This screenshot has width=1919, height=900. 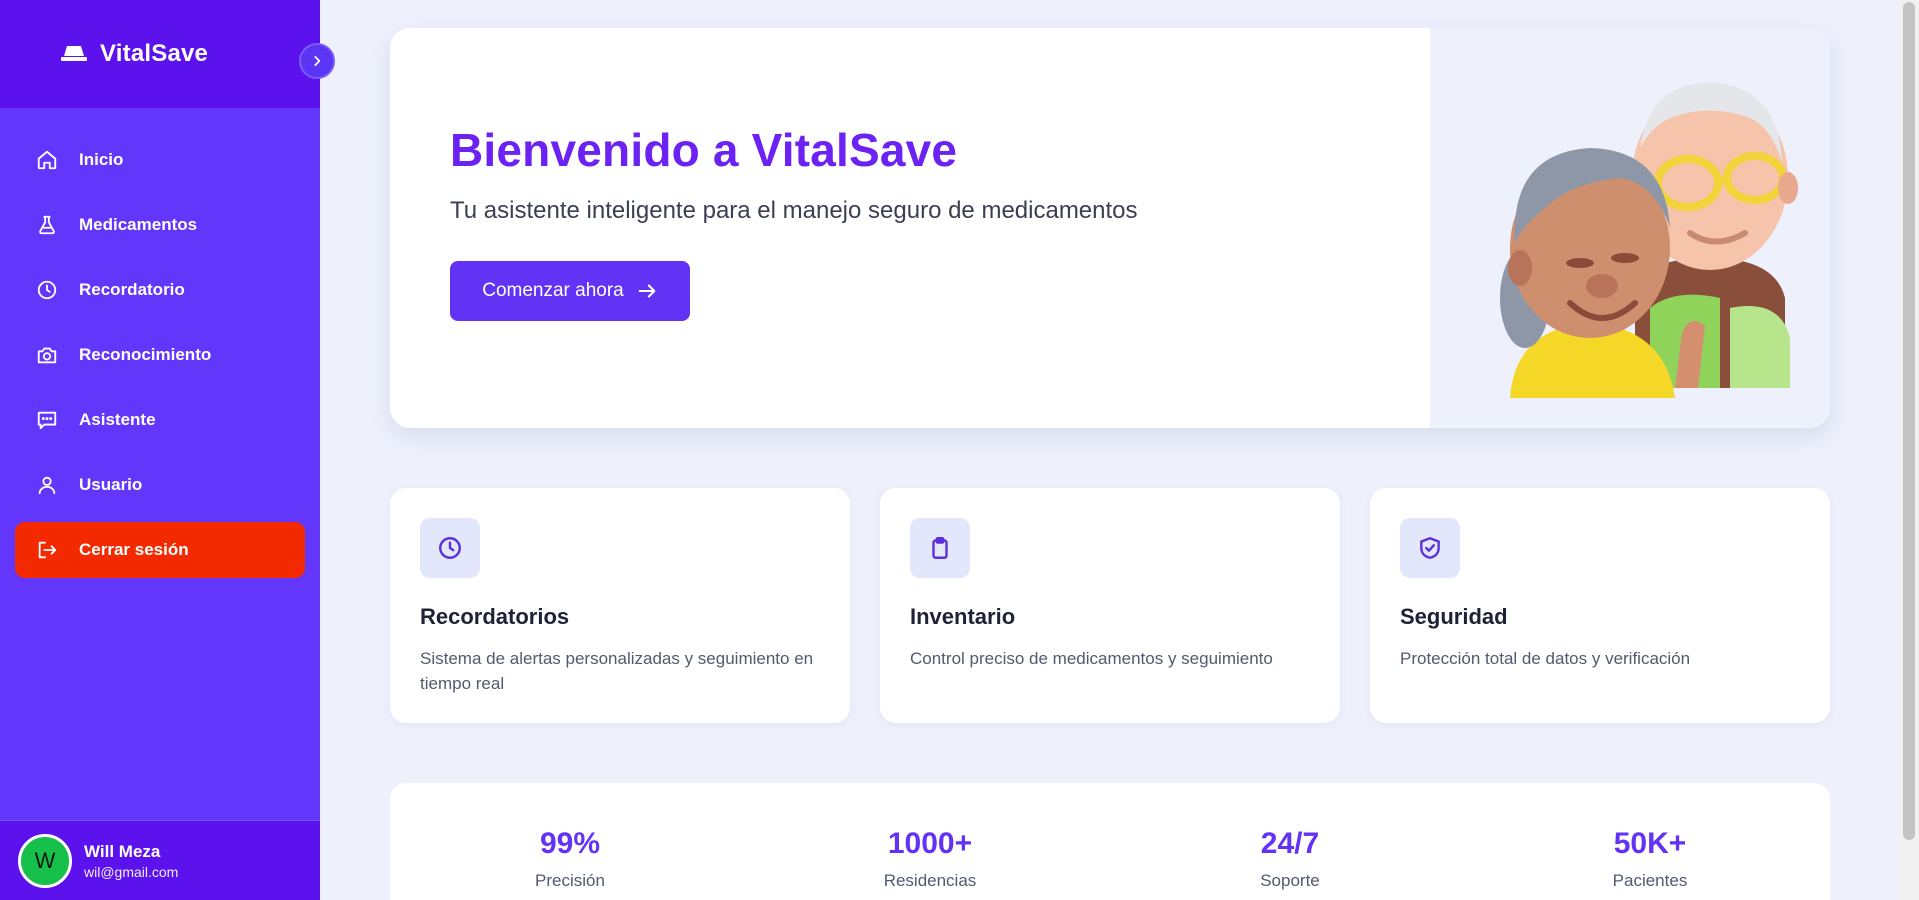 I want to click on stat-label: Precisión, so click(x=570, y=880).